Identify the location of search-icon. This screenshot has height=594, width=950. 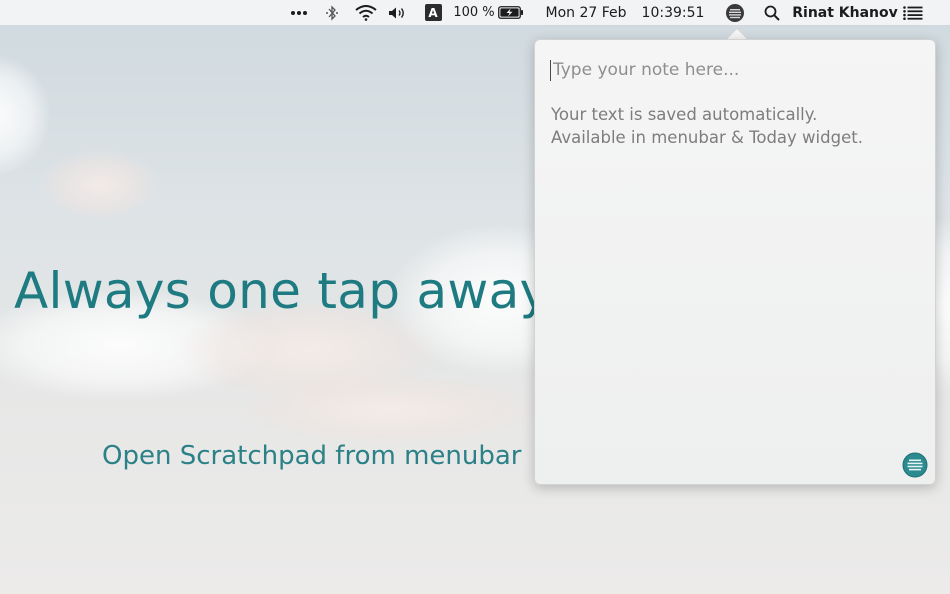
(772, 12).